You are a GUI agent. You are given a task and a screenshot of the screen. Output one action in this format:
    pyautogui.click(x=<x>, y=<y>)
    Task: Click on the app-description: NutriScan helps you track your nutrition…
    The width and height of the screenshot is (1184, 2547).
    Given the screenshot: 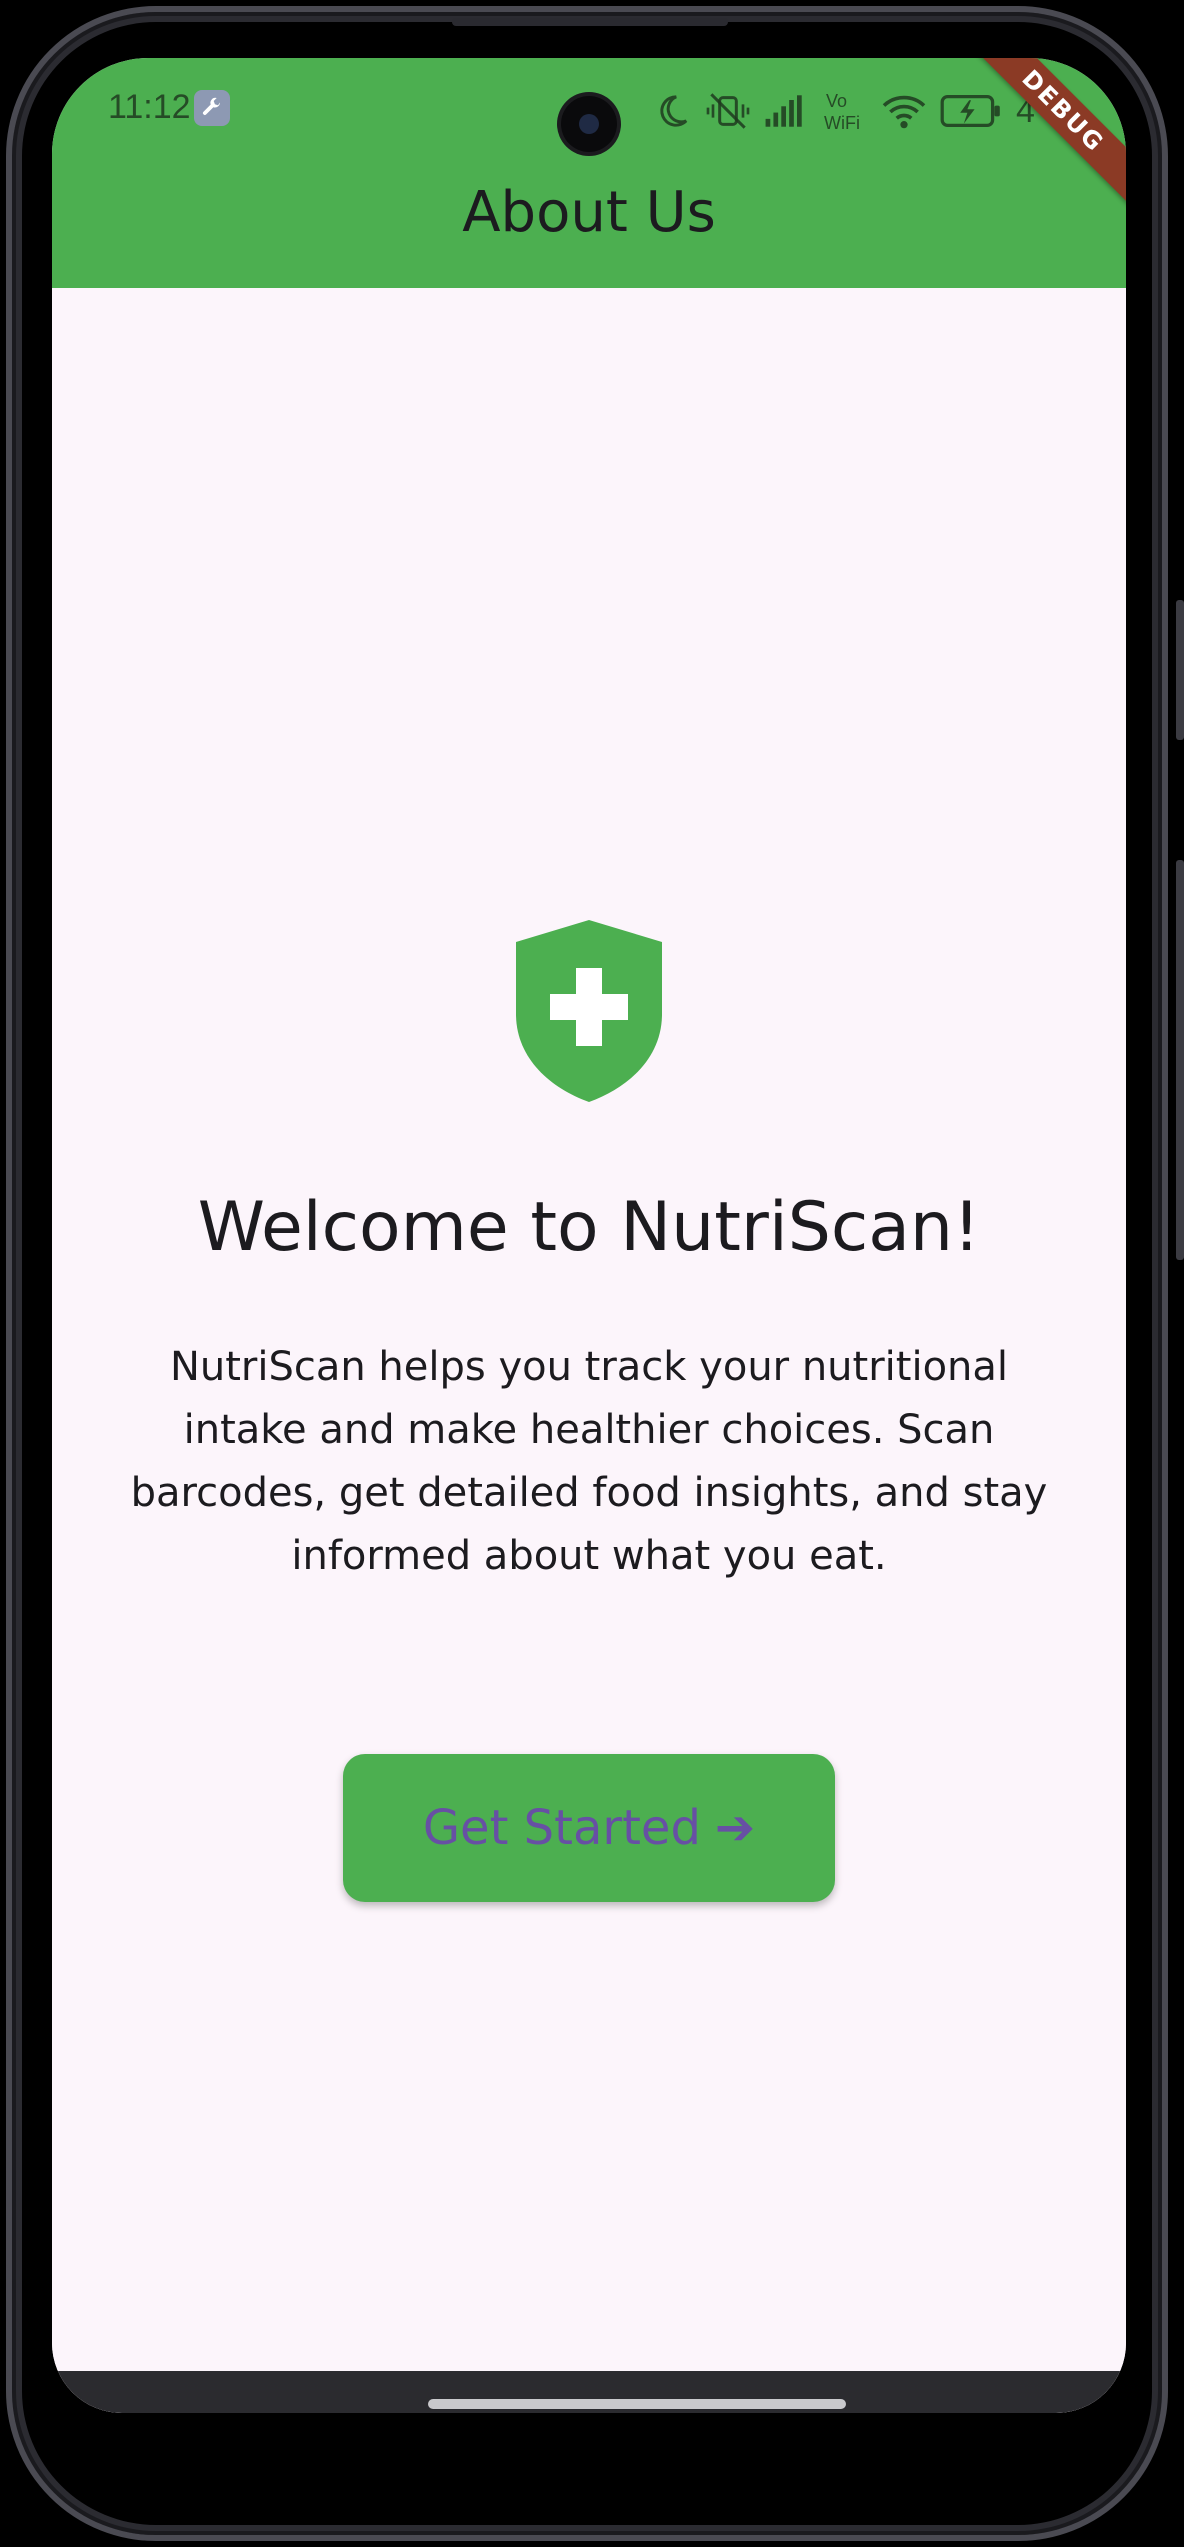 What is the action you would take?
    pyautogui.click(x=589, y=1461)
    